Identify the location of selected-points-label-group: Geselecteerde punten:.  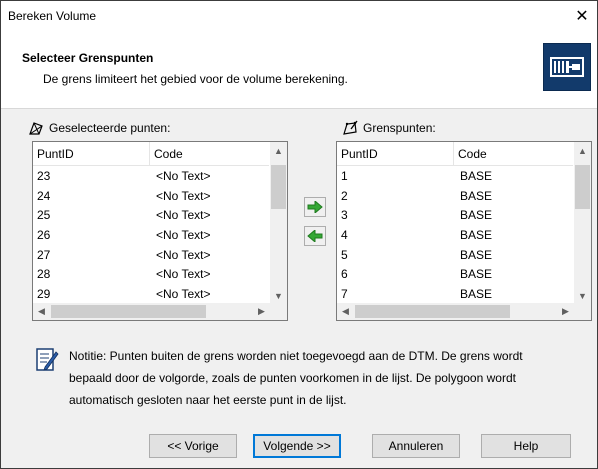
(99, 128).